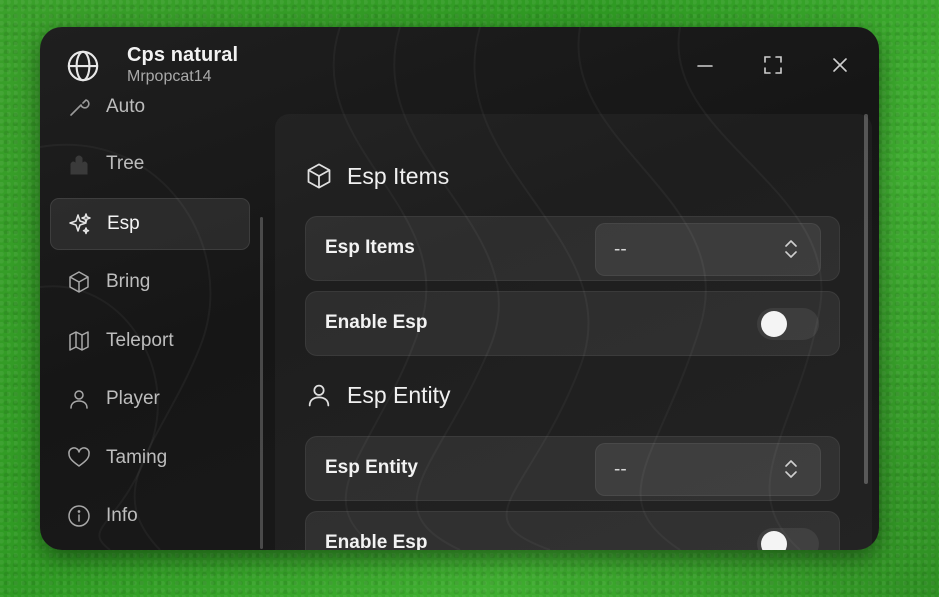  What do you see at coordinates (133, 398) in the screenshot?
I see `sidebar-item-label: Player` at bounding box center [133, 398].